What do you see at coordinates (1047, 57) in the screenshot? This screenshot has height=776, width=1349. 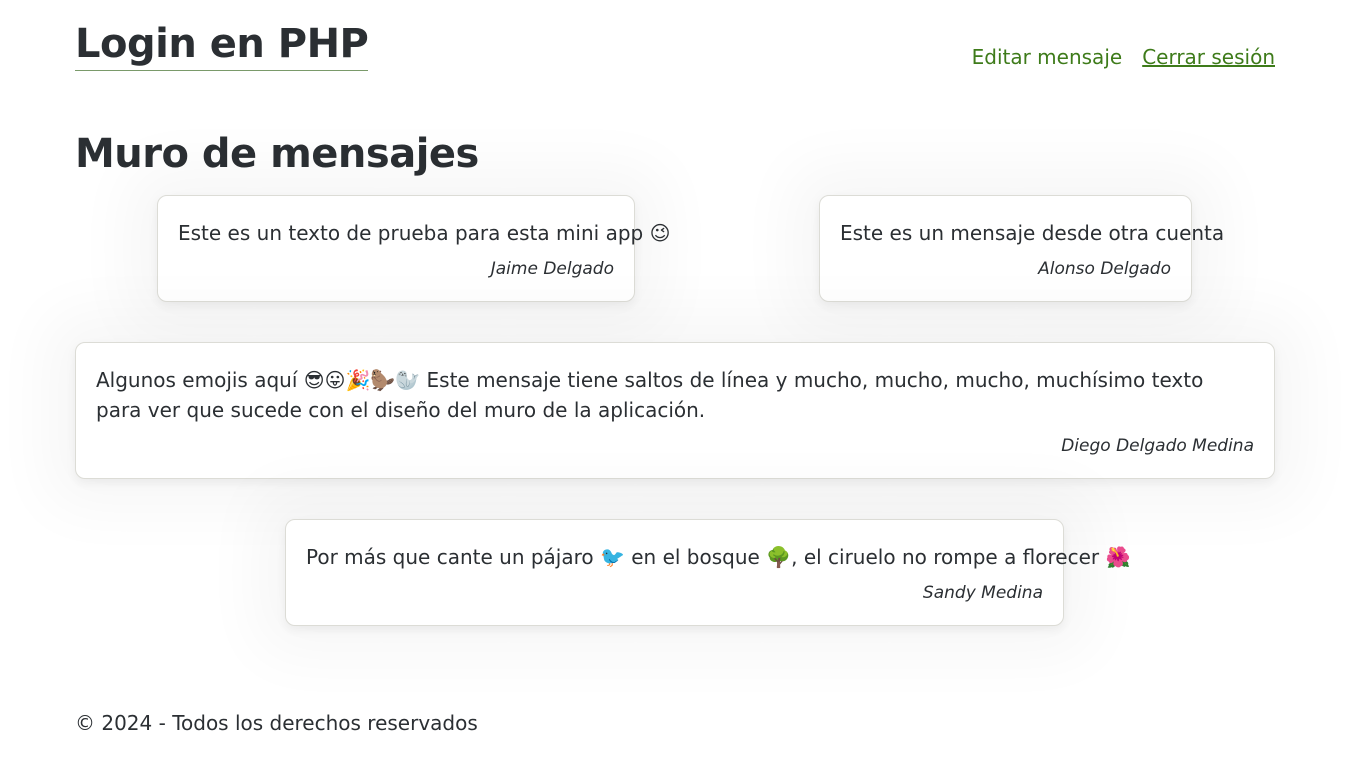 I see `edit-message-link: Editar mensaje` at bounding box center [1047, 57].